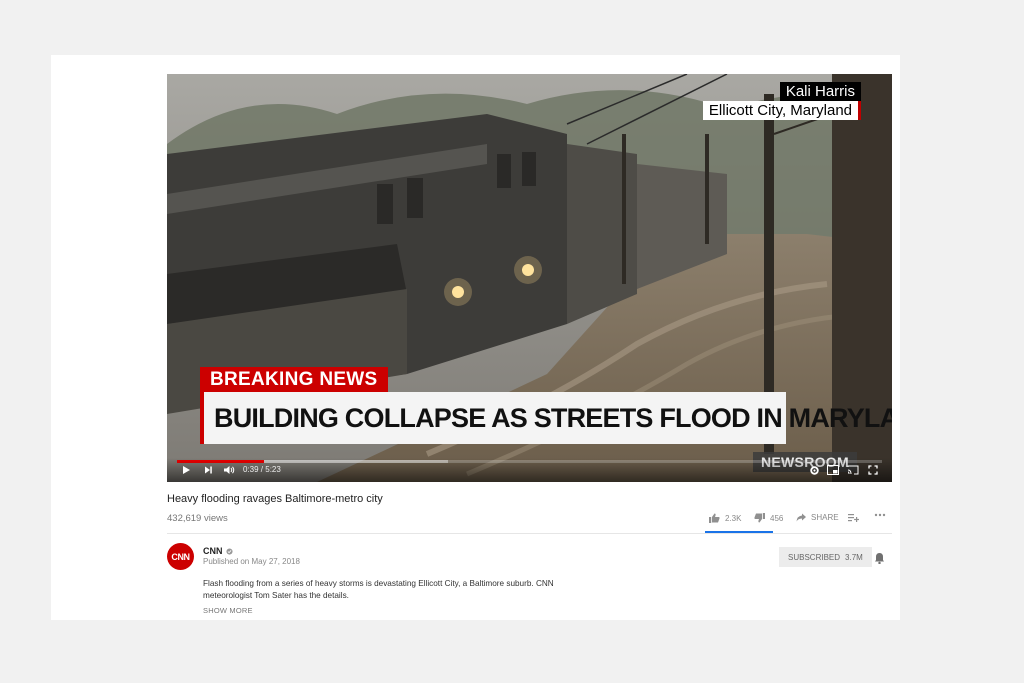  I want to click on subscribed-button: SUBSCRIBED 3.7M, so click(825, 557).